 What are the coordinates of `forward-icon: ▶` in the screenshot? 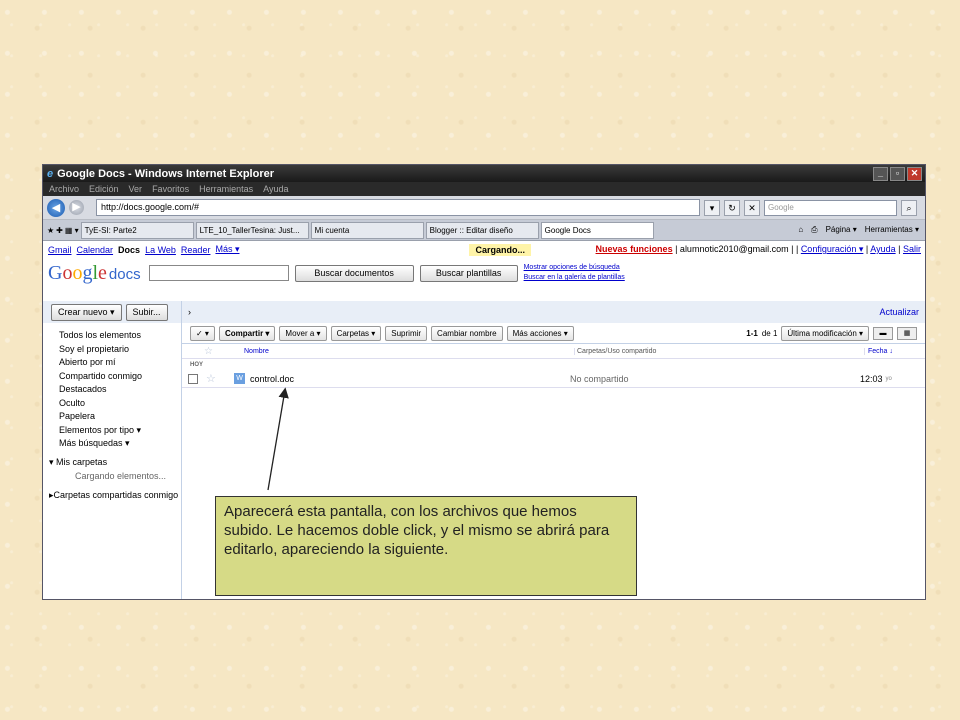 It's located at (76, 207).